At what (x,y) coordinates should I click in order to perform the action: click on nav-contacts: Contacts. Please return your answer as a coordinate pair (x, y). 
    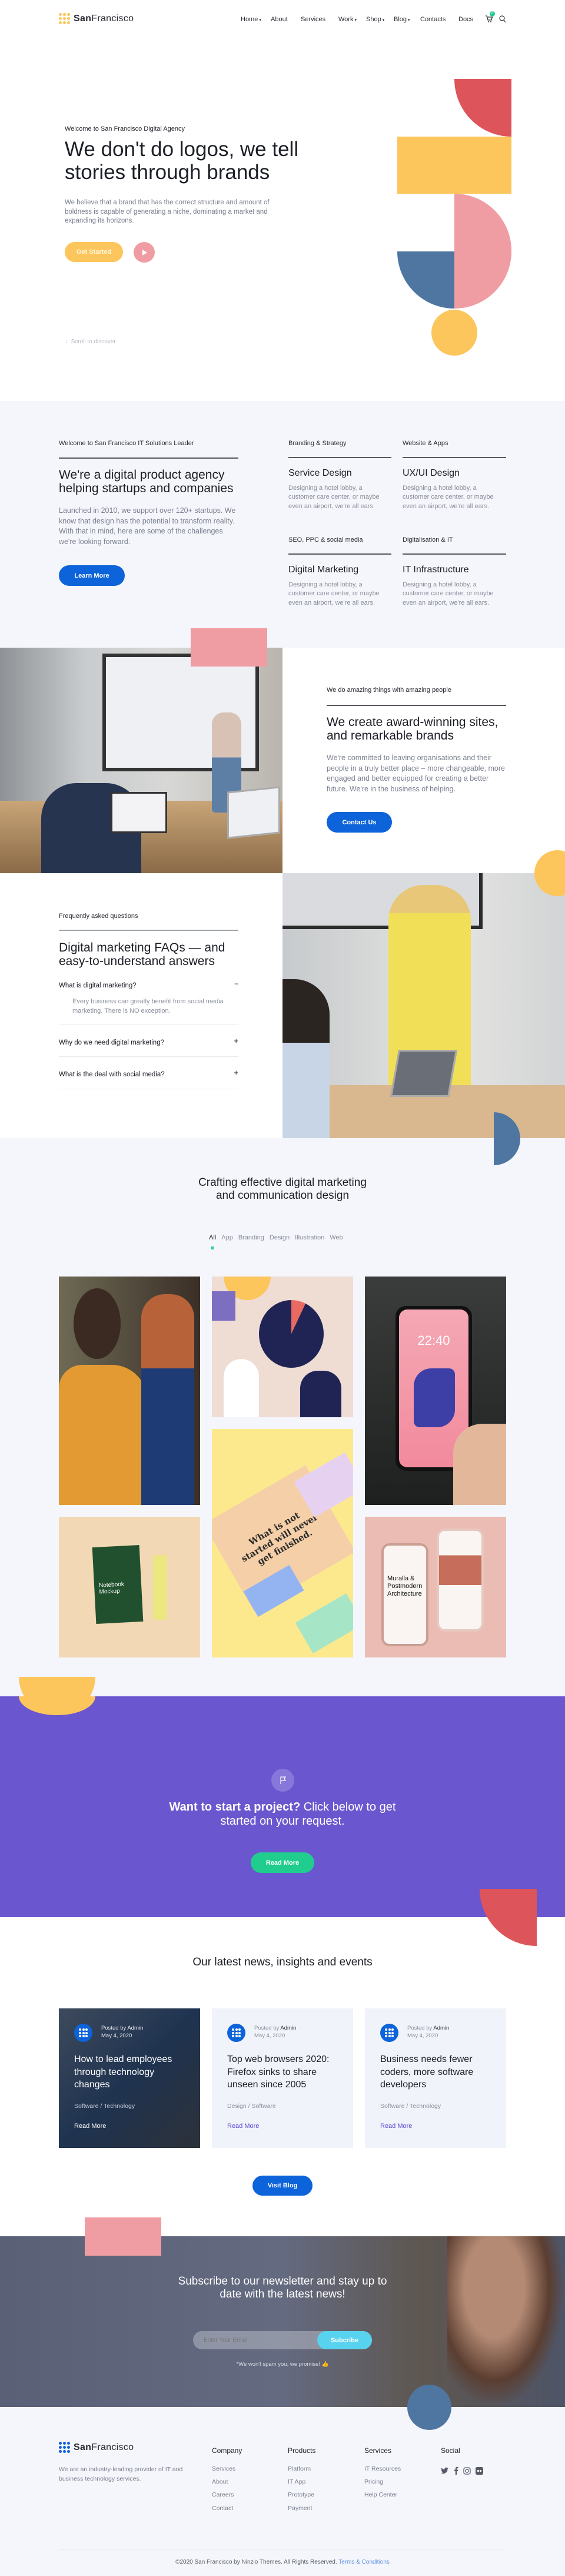
    Looking at the image, I should click on (433, 19).